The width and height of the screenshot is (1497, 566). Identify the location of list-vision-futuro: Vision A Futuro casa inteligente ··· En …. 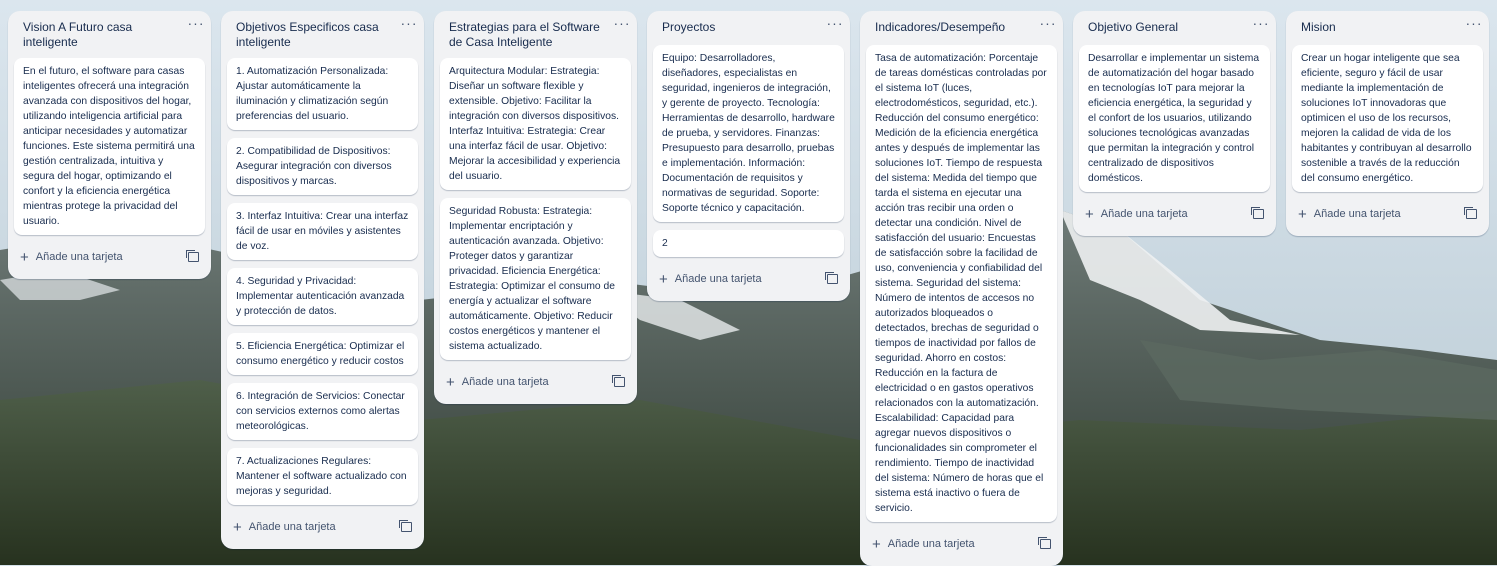
(109, 145).